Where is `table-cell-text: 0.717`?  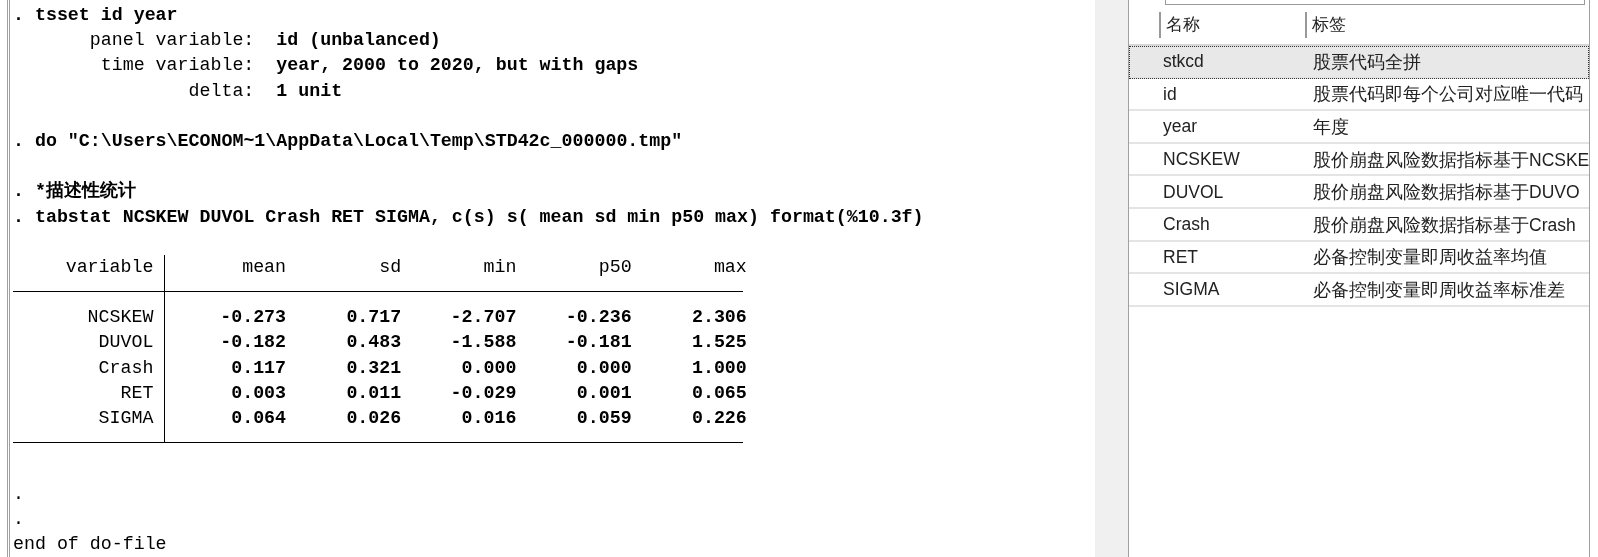
table-cell-text: 0.717 is located at coordinates (373, 318).